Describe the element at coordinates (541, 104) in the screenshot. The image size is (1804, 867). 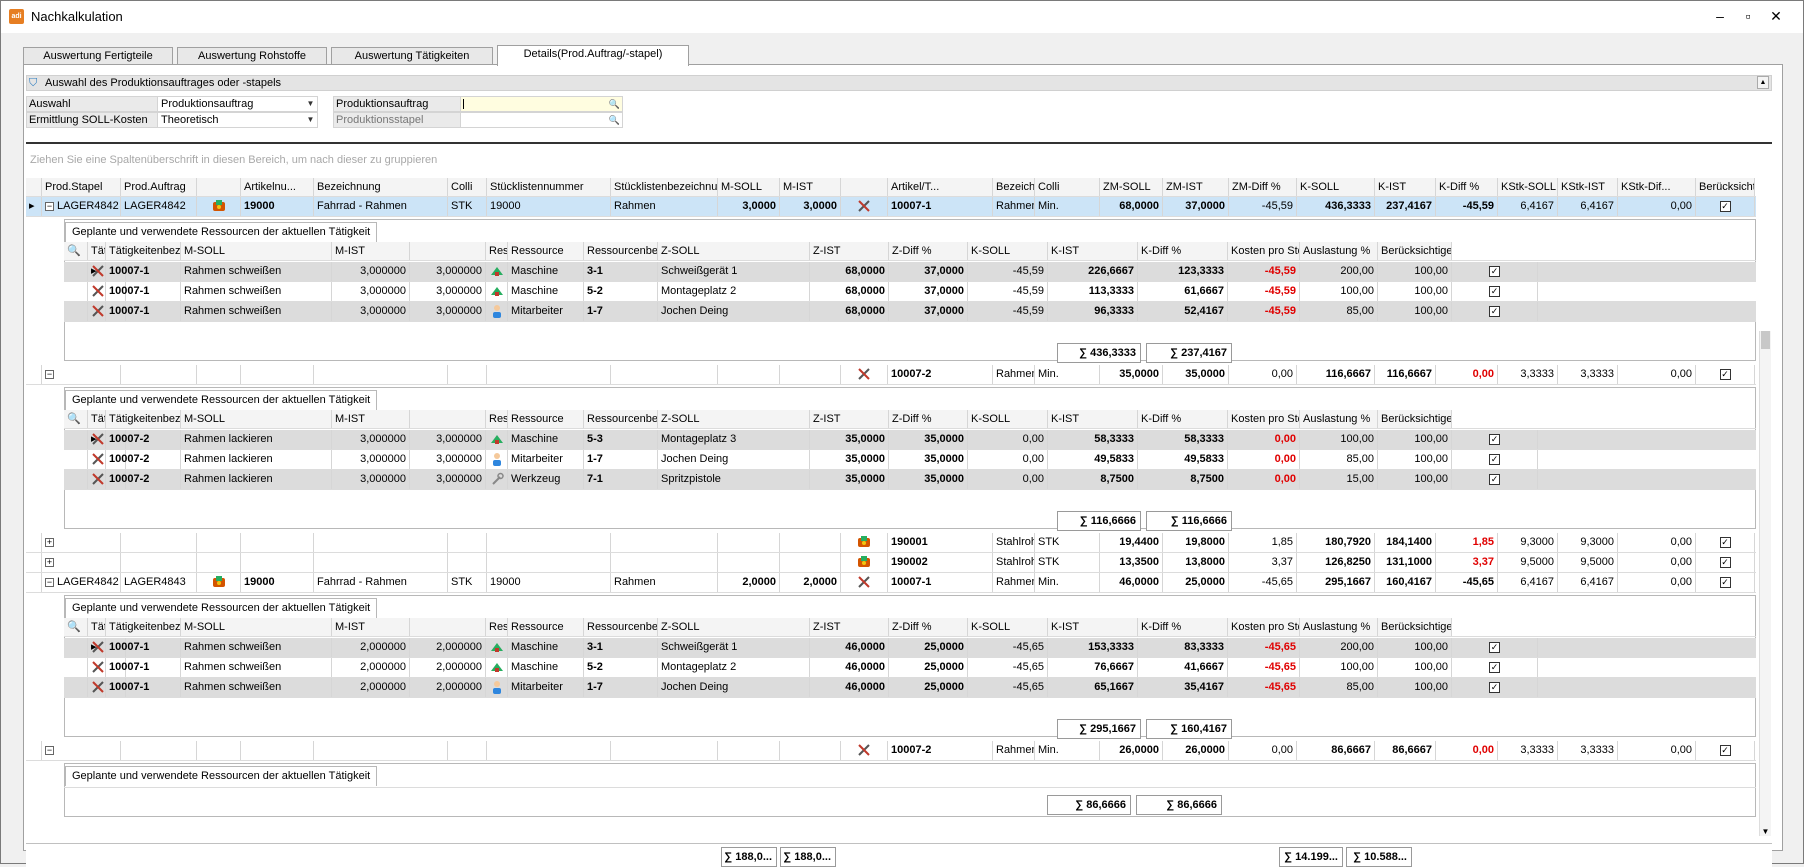
I see `auftrag-input: 🔍` at that location.